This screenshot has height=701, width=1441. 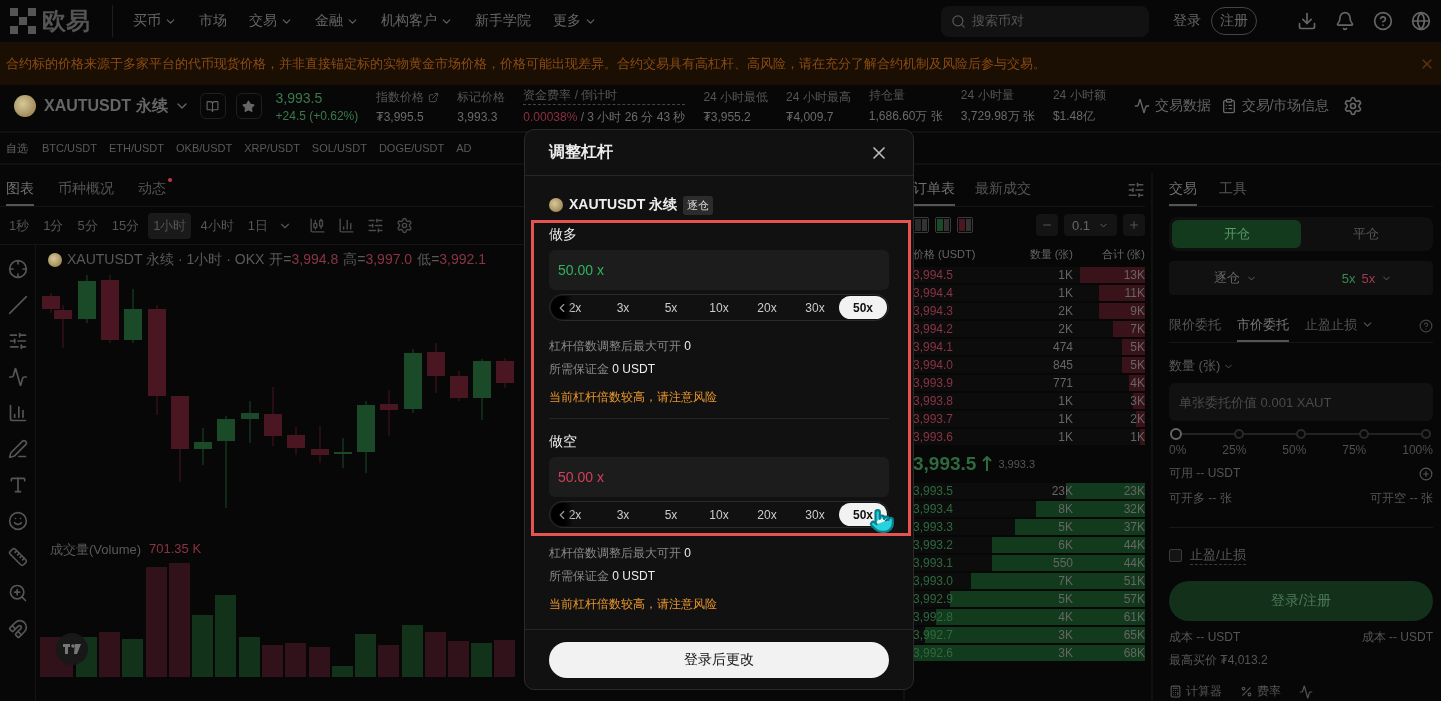 I want to click on position-tab: 平仓, so click(x=1365, y=234).